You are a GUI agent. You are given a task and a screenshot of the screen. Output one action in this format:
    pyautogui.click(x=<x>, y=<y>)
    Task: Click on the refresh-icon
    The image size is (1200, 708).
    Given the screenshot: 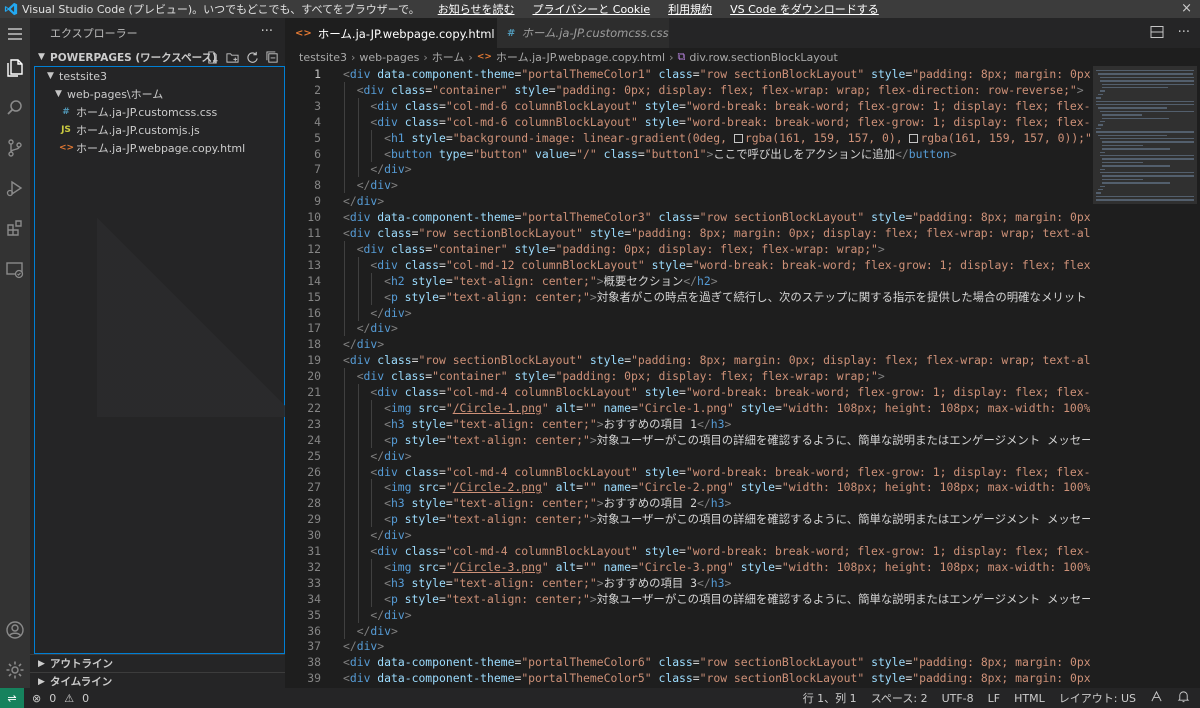 What is the action you would take?
    pyautogui.click(x=252, y=57)
    